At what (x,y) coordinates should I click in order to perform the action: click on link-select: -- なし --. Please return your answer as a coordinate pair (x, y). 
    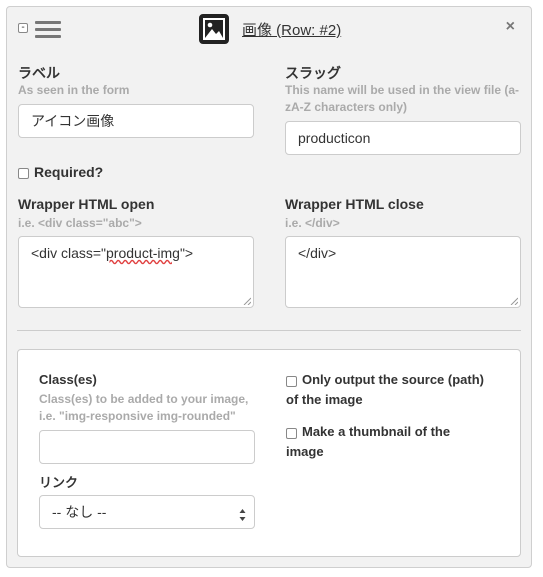
    Looking at the image, I should click on (147, 512).